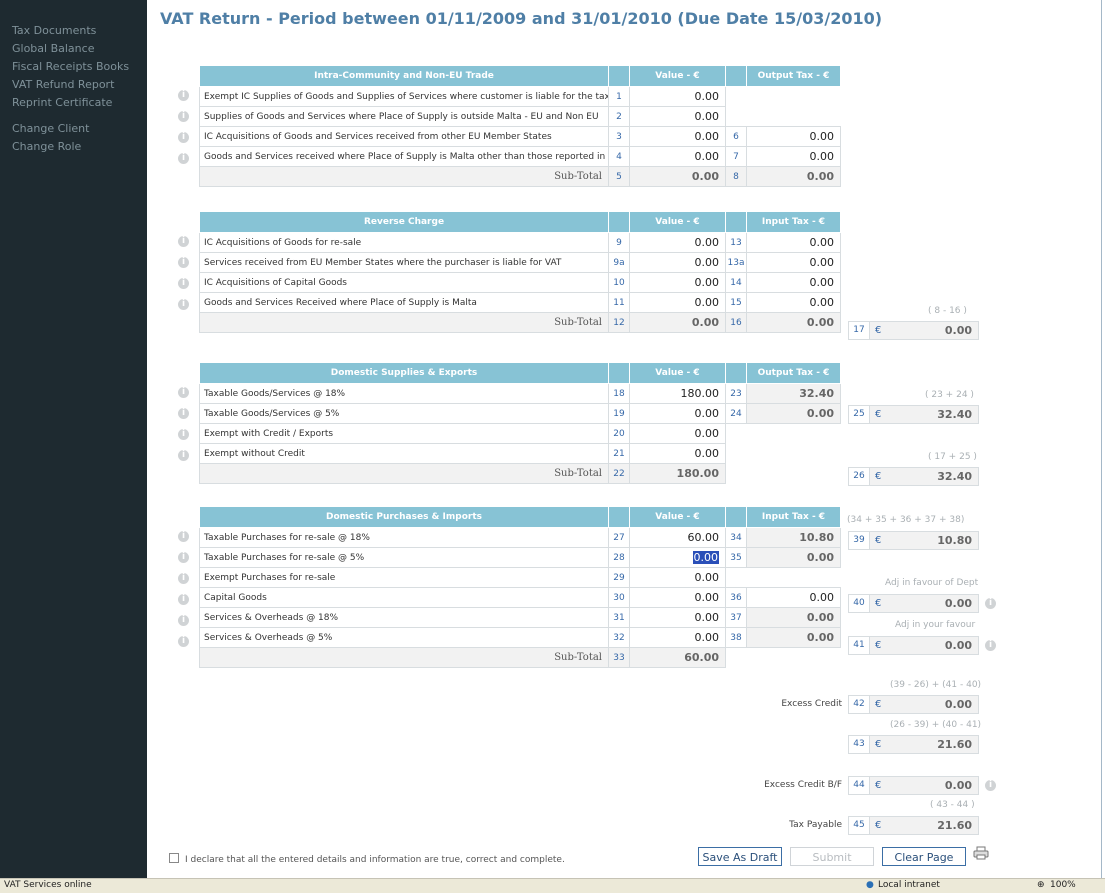 The width and height of the screenshot is (1105, 893). Describe the element at coordinates (832, 856) in the screenshot. I see `submit-button: Submit` at that location.